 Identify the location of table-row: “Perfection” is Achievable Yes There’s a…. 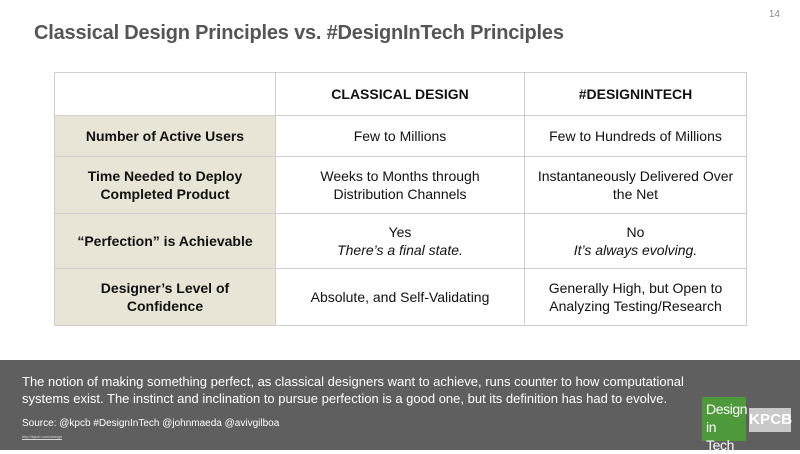
(400, 241).